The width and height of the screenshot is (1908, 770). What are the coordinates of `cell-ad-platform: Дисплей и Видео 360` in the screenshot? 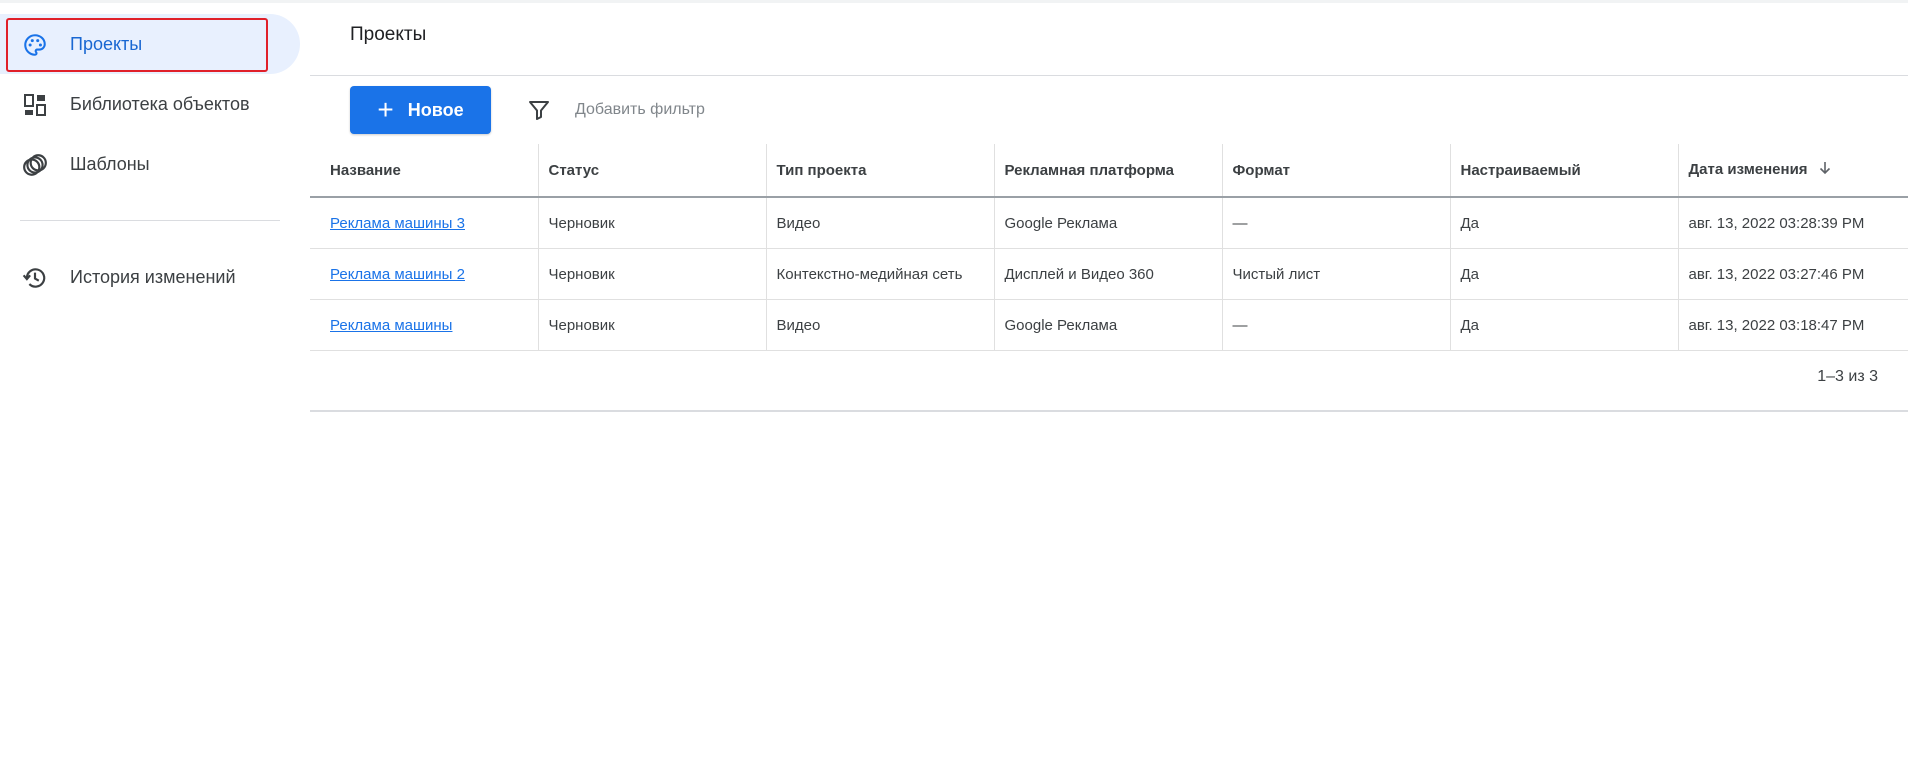 It's located at (1108, 274).